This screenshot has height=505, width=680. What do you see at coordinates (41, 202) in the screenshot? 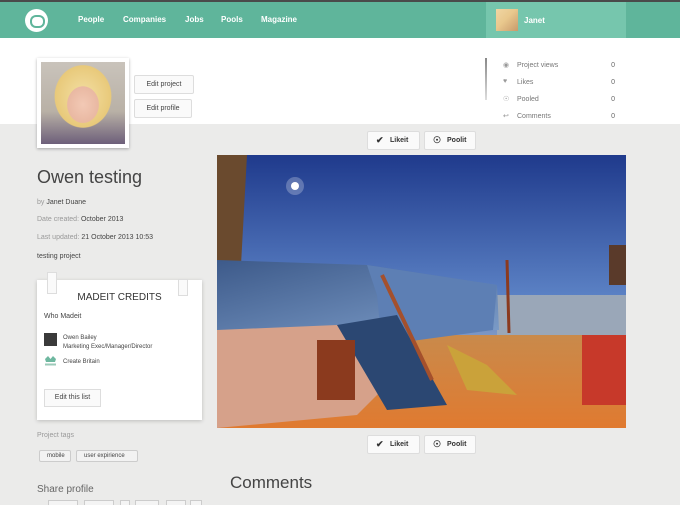
I see `by-prefix: by` at bounding box center [41, 202].